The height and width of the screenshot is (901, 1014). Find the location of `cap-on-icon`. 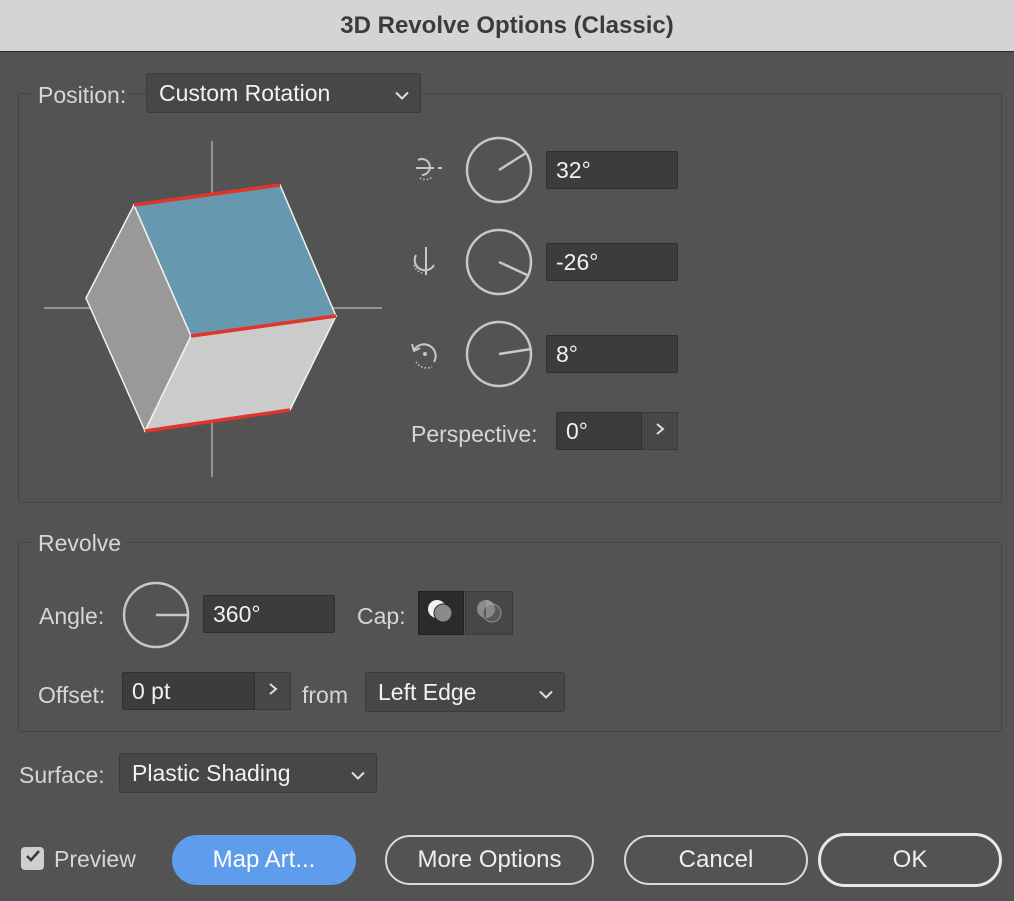

cap-on-icon is located at coordinates (441, 613).